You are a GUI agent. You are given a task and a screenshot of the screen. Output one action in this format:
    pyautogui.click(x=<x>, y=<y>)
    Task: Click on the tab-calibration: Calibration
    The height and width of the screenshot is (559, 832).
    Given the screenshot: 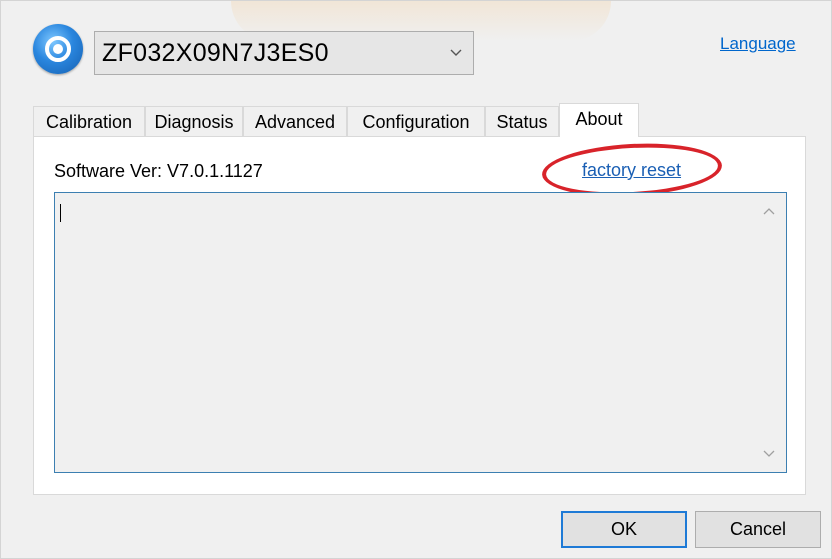 What is the action you would take?
    pyautogui.click(x=89, y=121)
    